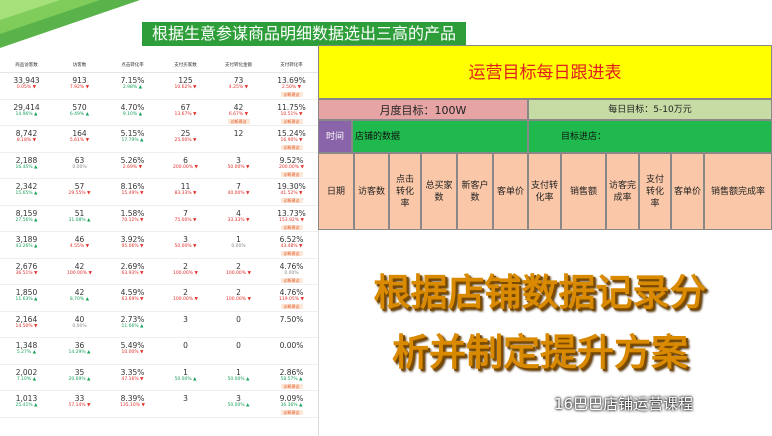  What do you see at coordinates (79, 65) in the screenshot?
I see `stats-header-cell: 访客数` at bounding box center [79, 65].